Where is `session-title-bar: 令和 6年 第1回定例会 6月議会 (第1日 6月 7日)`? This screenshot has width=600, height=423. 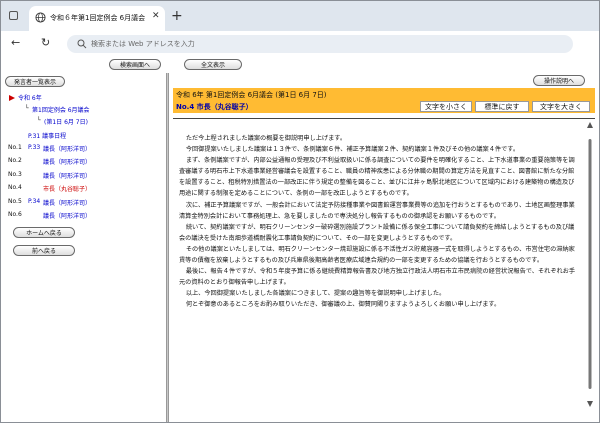 session-title-bar: 令和 6年 第1回定例会 6月議会 (第1日 6月 7日) is located at coordinates (384, 94).